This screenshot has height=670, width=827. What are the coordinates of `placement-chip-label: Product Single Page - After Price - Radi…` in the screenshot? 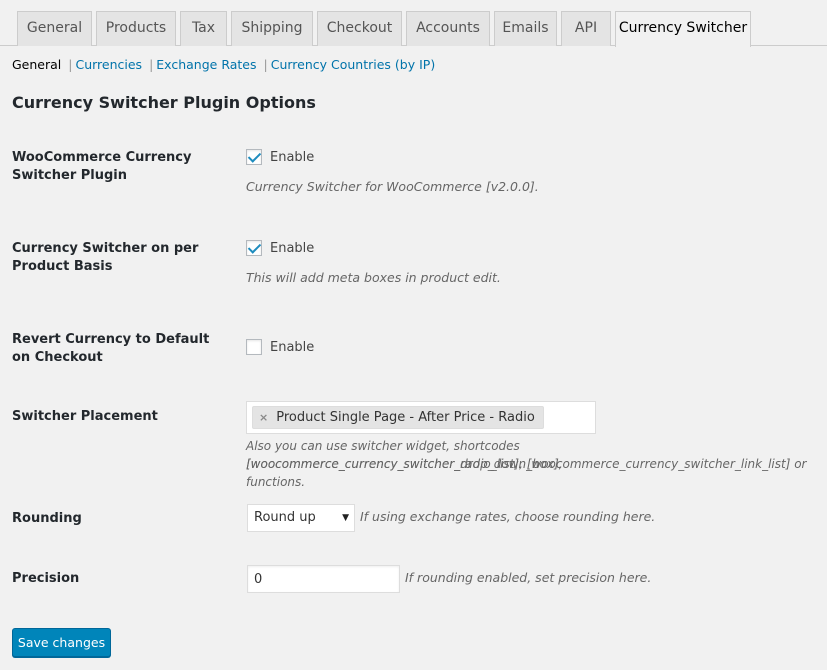 It's located at (405, 417).